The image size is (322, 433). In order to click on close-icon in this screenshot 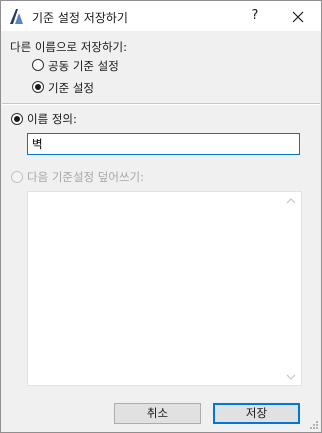, I will do `click(298, 17)`.